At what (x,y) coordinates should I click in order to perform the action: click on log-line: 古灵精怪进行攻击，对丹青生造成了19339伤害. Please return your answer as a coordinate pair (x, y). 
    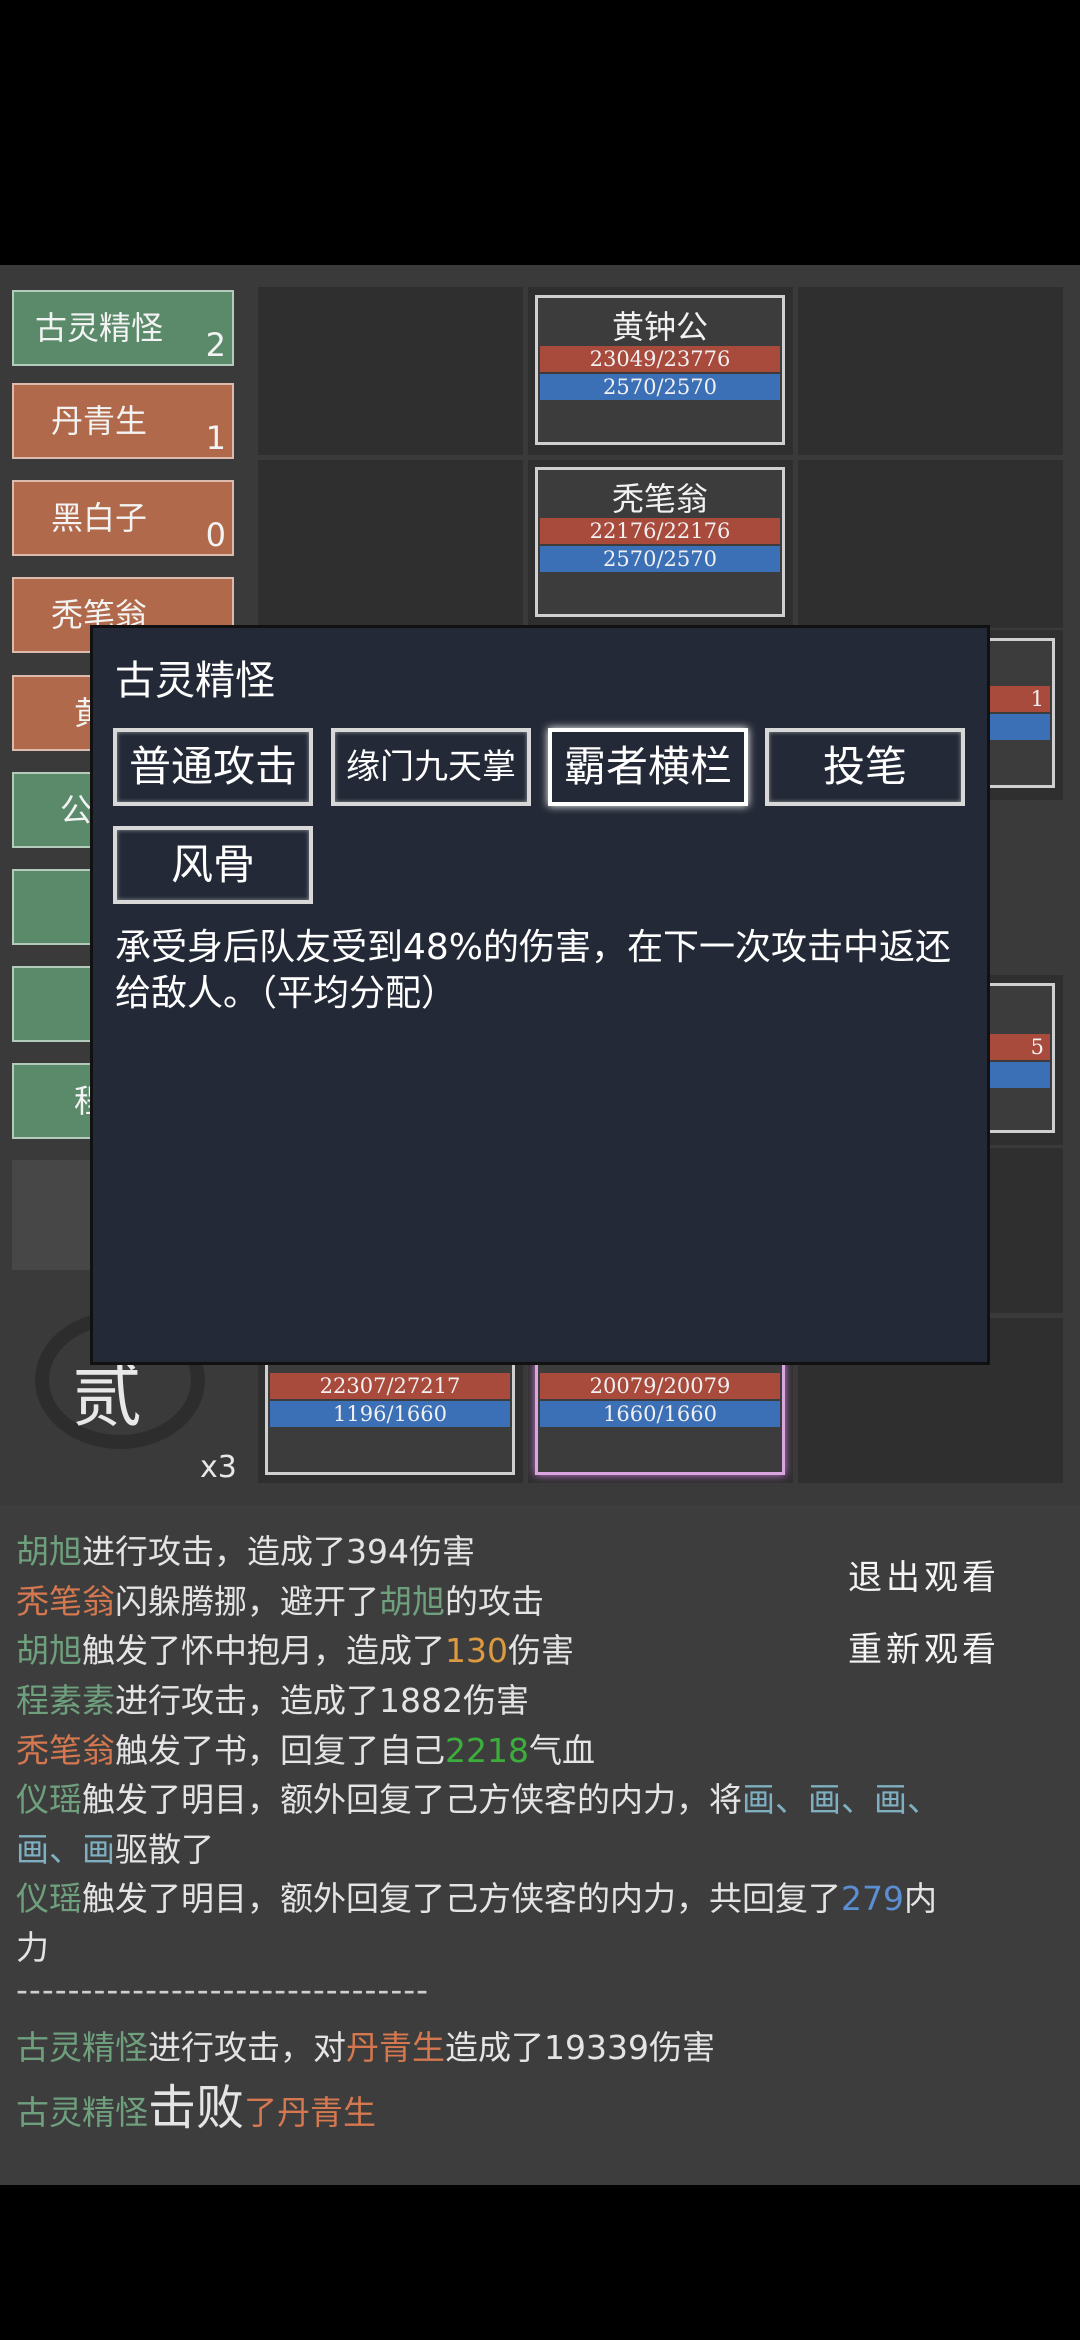
    Looking at the image, I should click on (365, 2045).